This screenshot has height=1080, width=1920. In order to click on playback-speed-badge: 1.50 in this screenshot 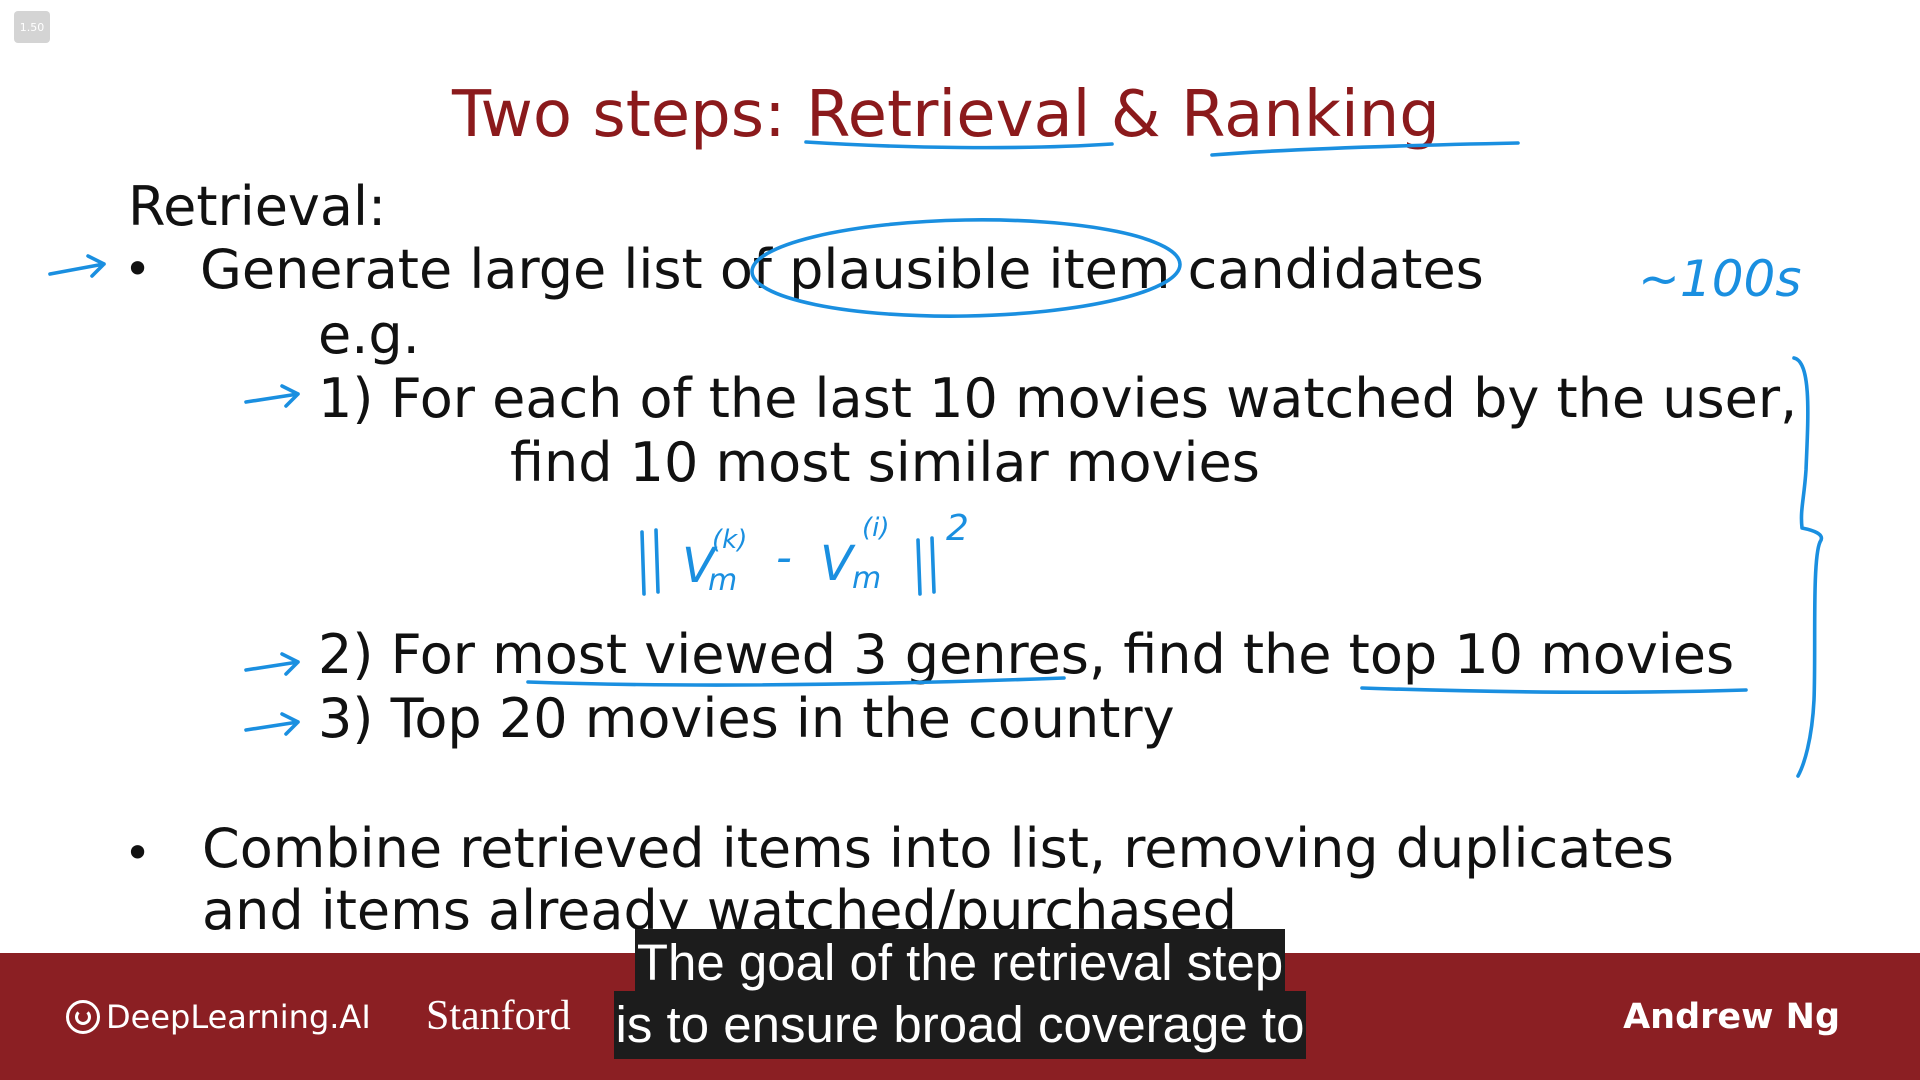, I will do `click(32, 27)`.